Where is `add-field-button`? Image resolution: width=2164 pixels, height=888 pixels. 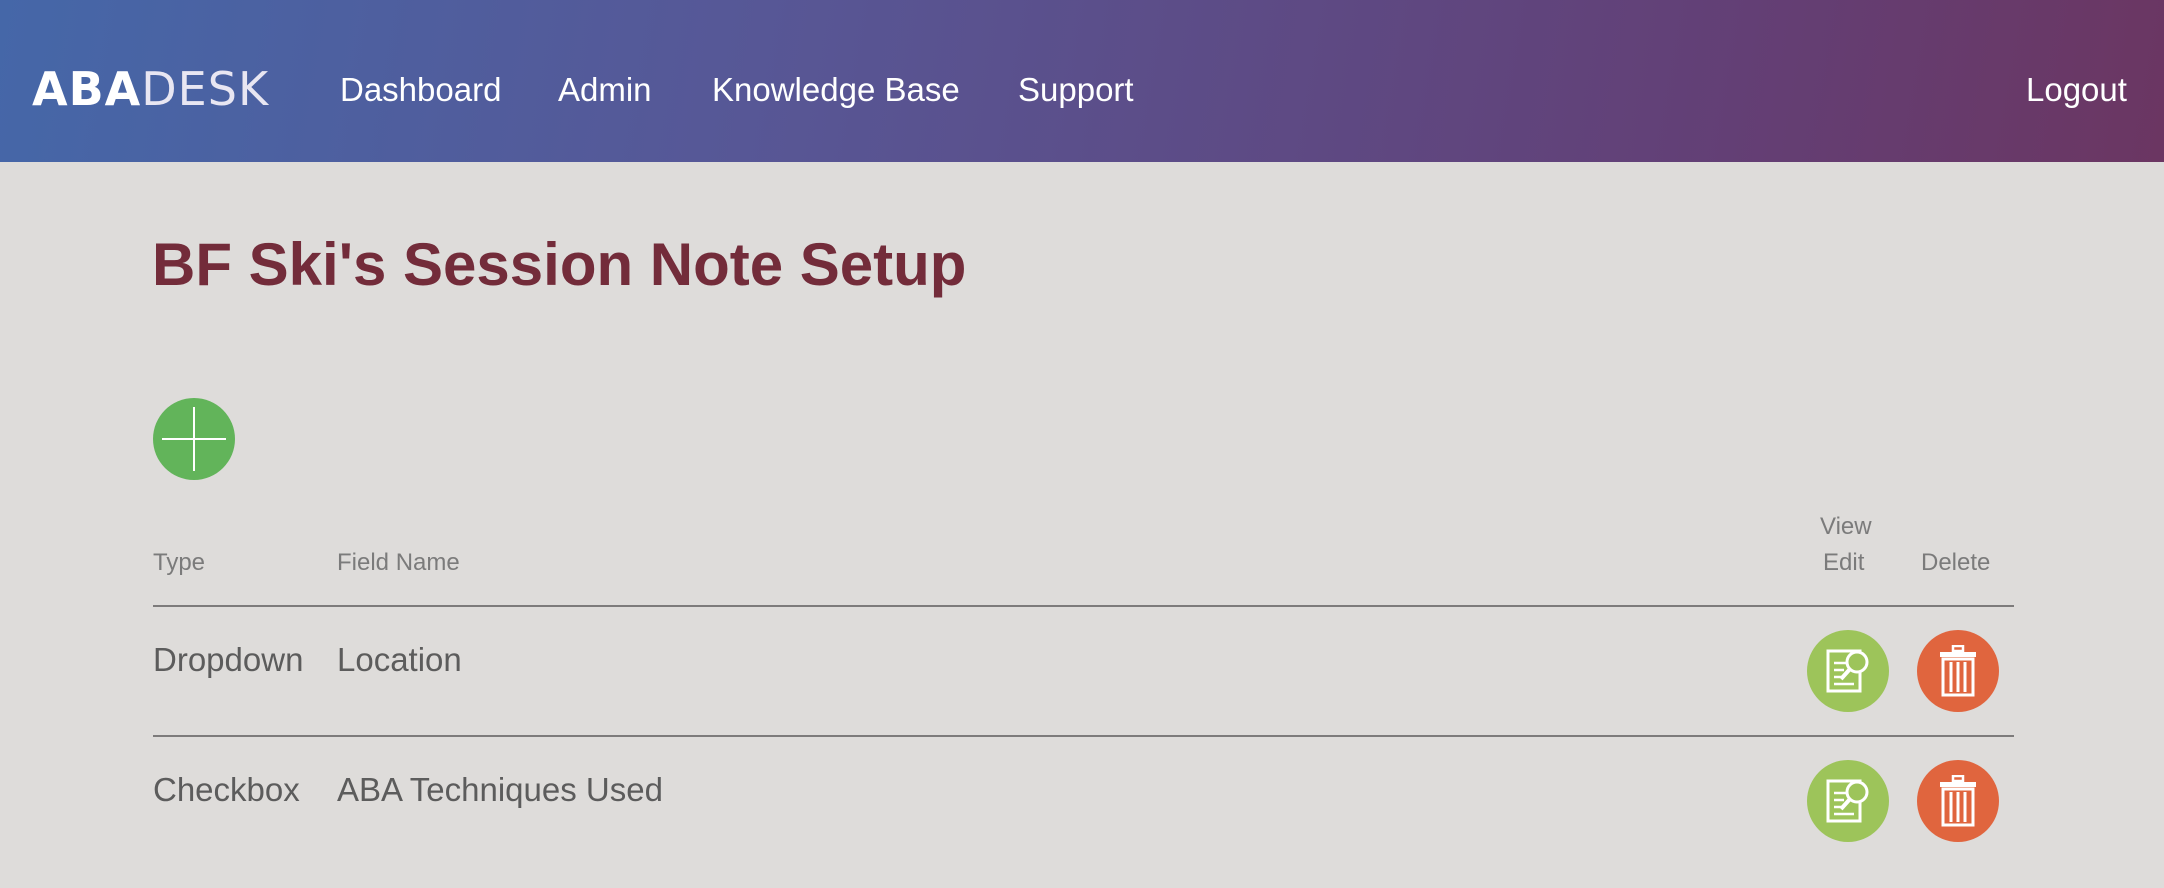 add-field-button is located at coordinates (194, 439).